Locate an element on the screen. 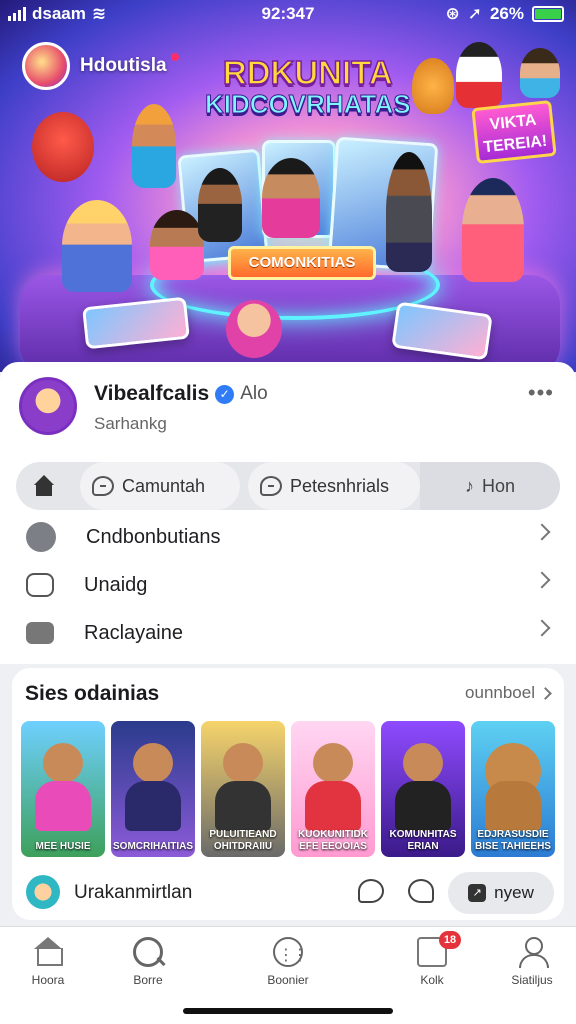  music-note-icon: ♪ is located at coordinates (469, 485).